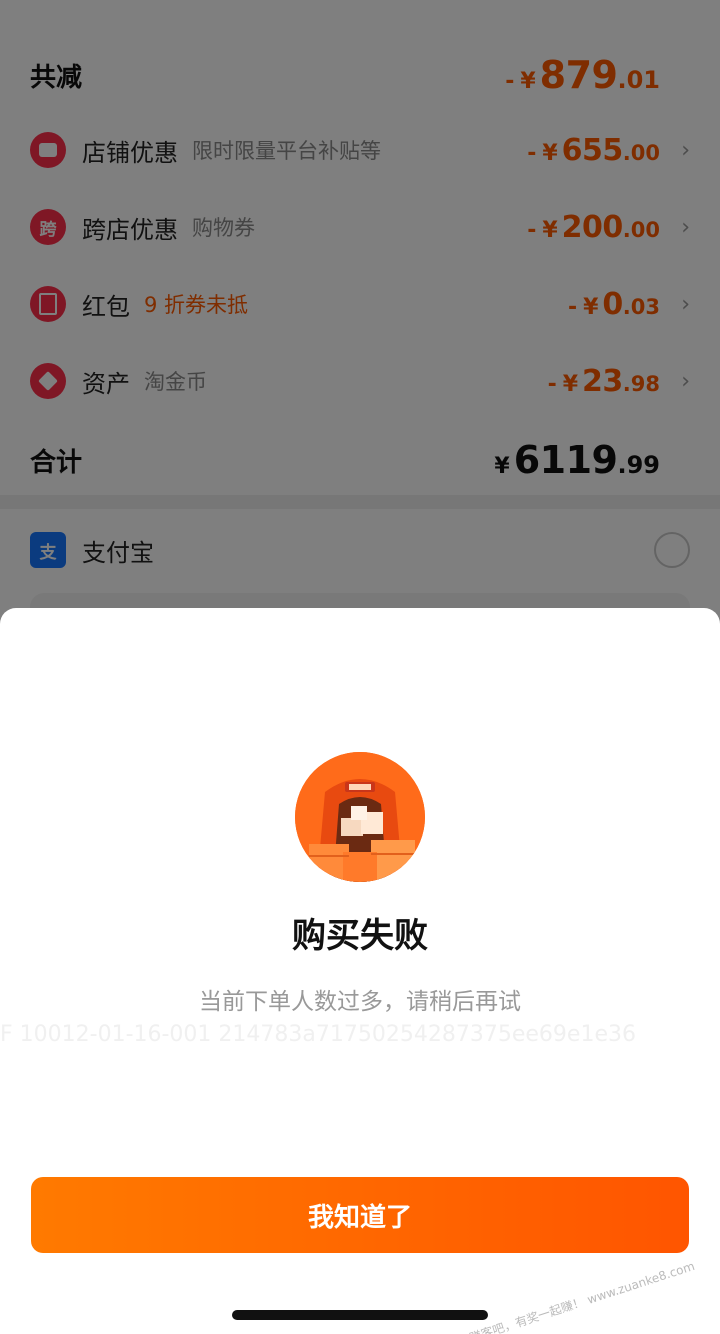 This screenshot has height=1334, width=720. What do you see at coordinates (360, 1002) in the screenshot?
I see `dialog-message: 当前下单人数过多，请稍后再试` at bounding box center [360, 1002].